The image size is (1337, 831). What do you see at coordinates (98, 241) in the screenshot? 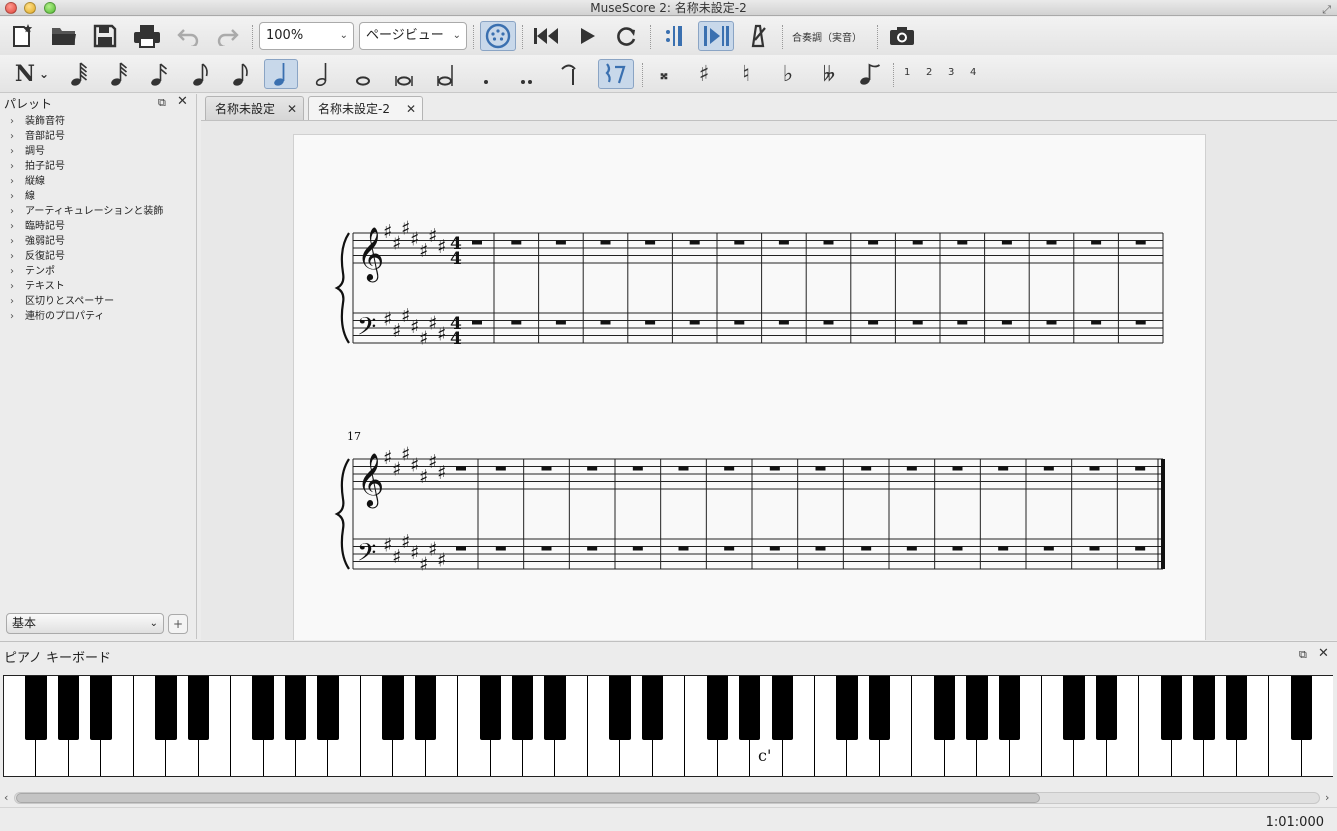
I see `palette-item: › 強弱記号` at bounding box center [98, 241].